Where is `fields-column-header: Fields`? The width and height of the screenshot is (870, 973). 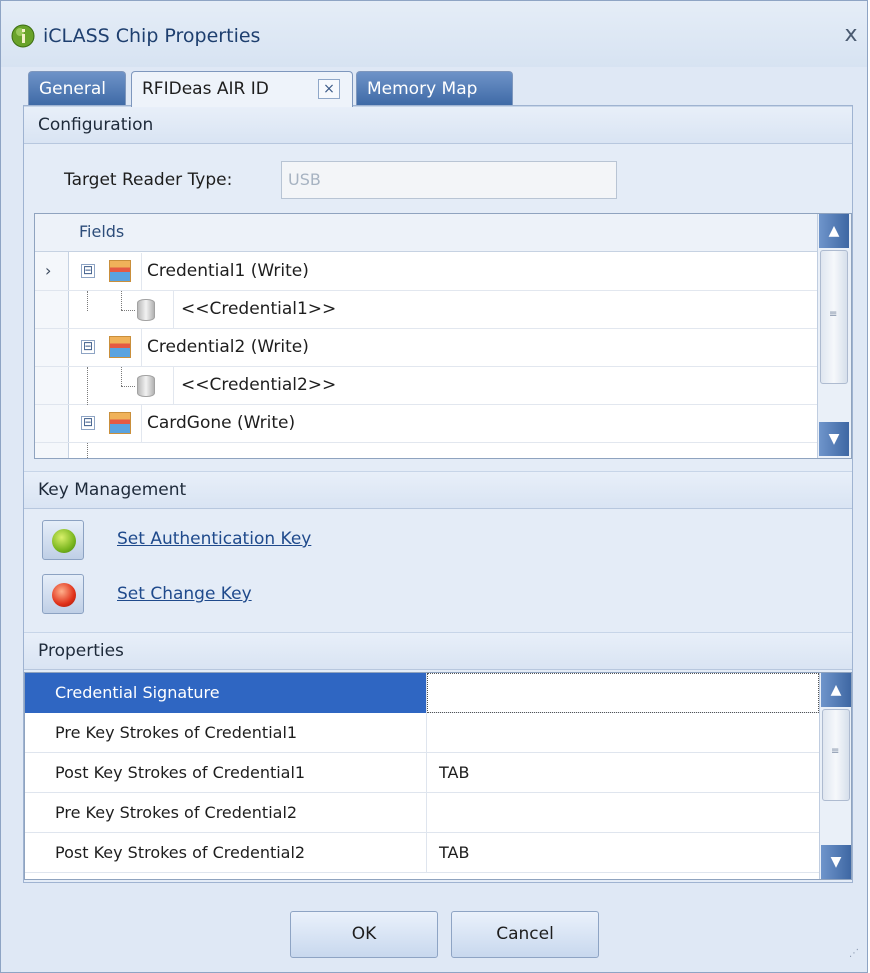 fields-column-header: Fields is located at coordinates (426, 233).